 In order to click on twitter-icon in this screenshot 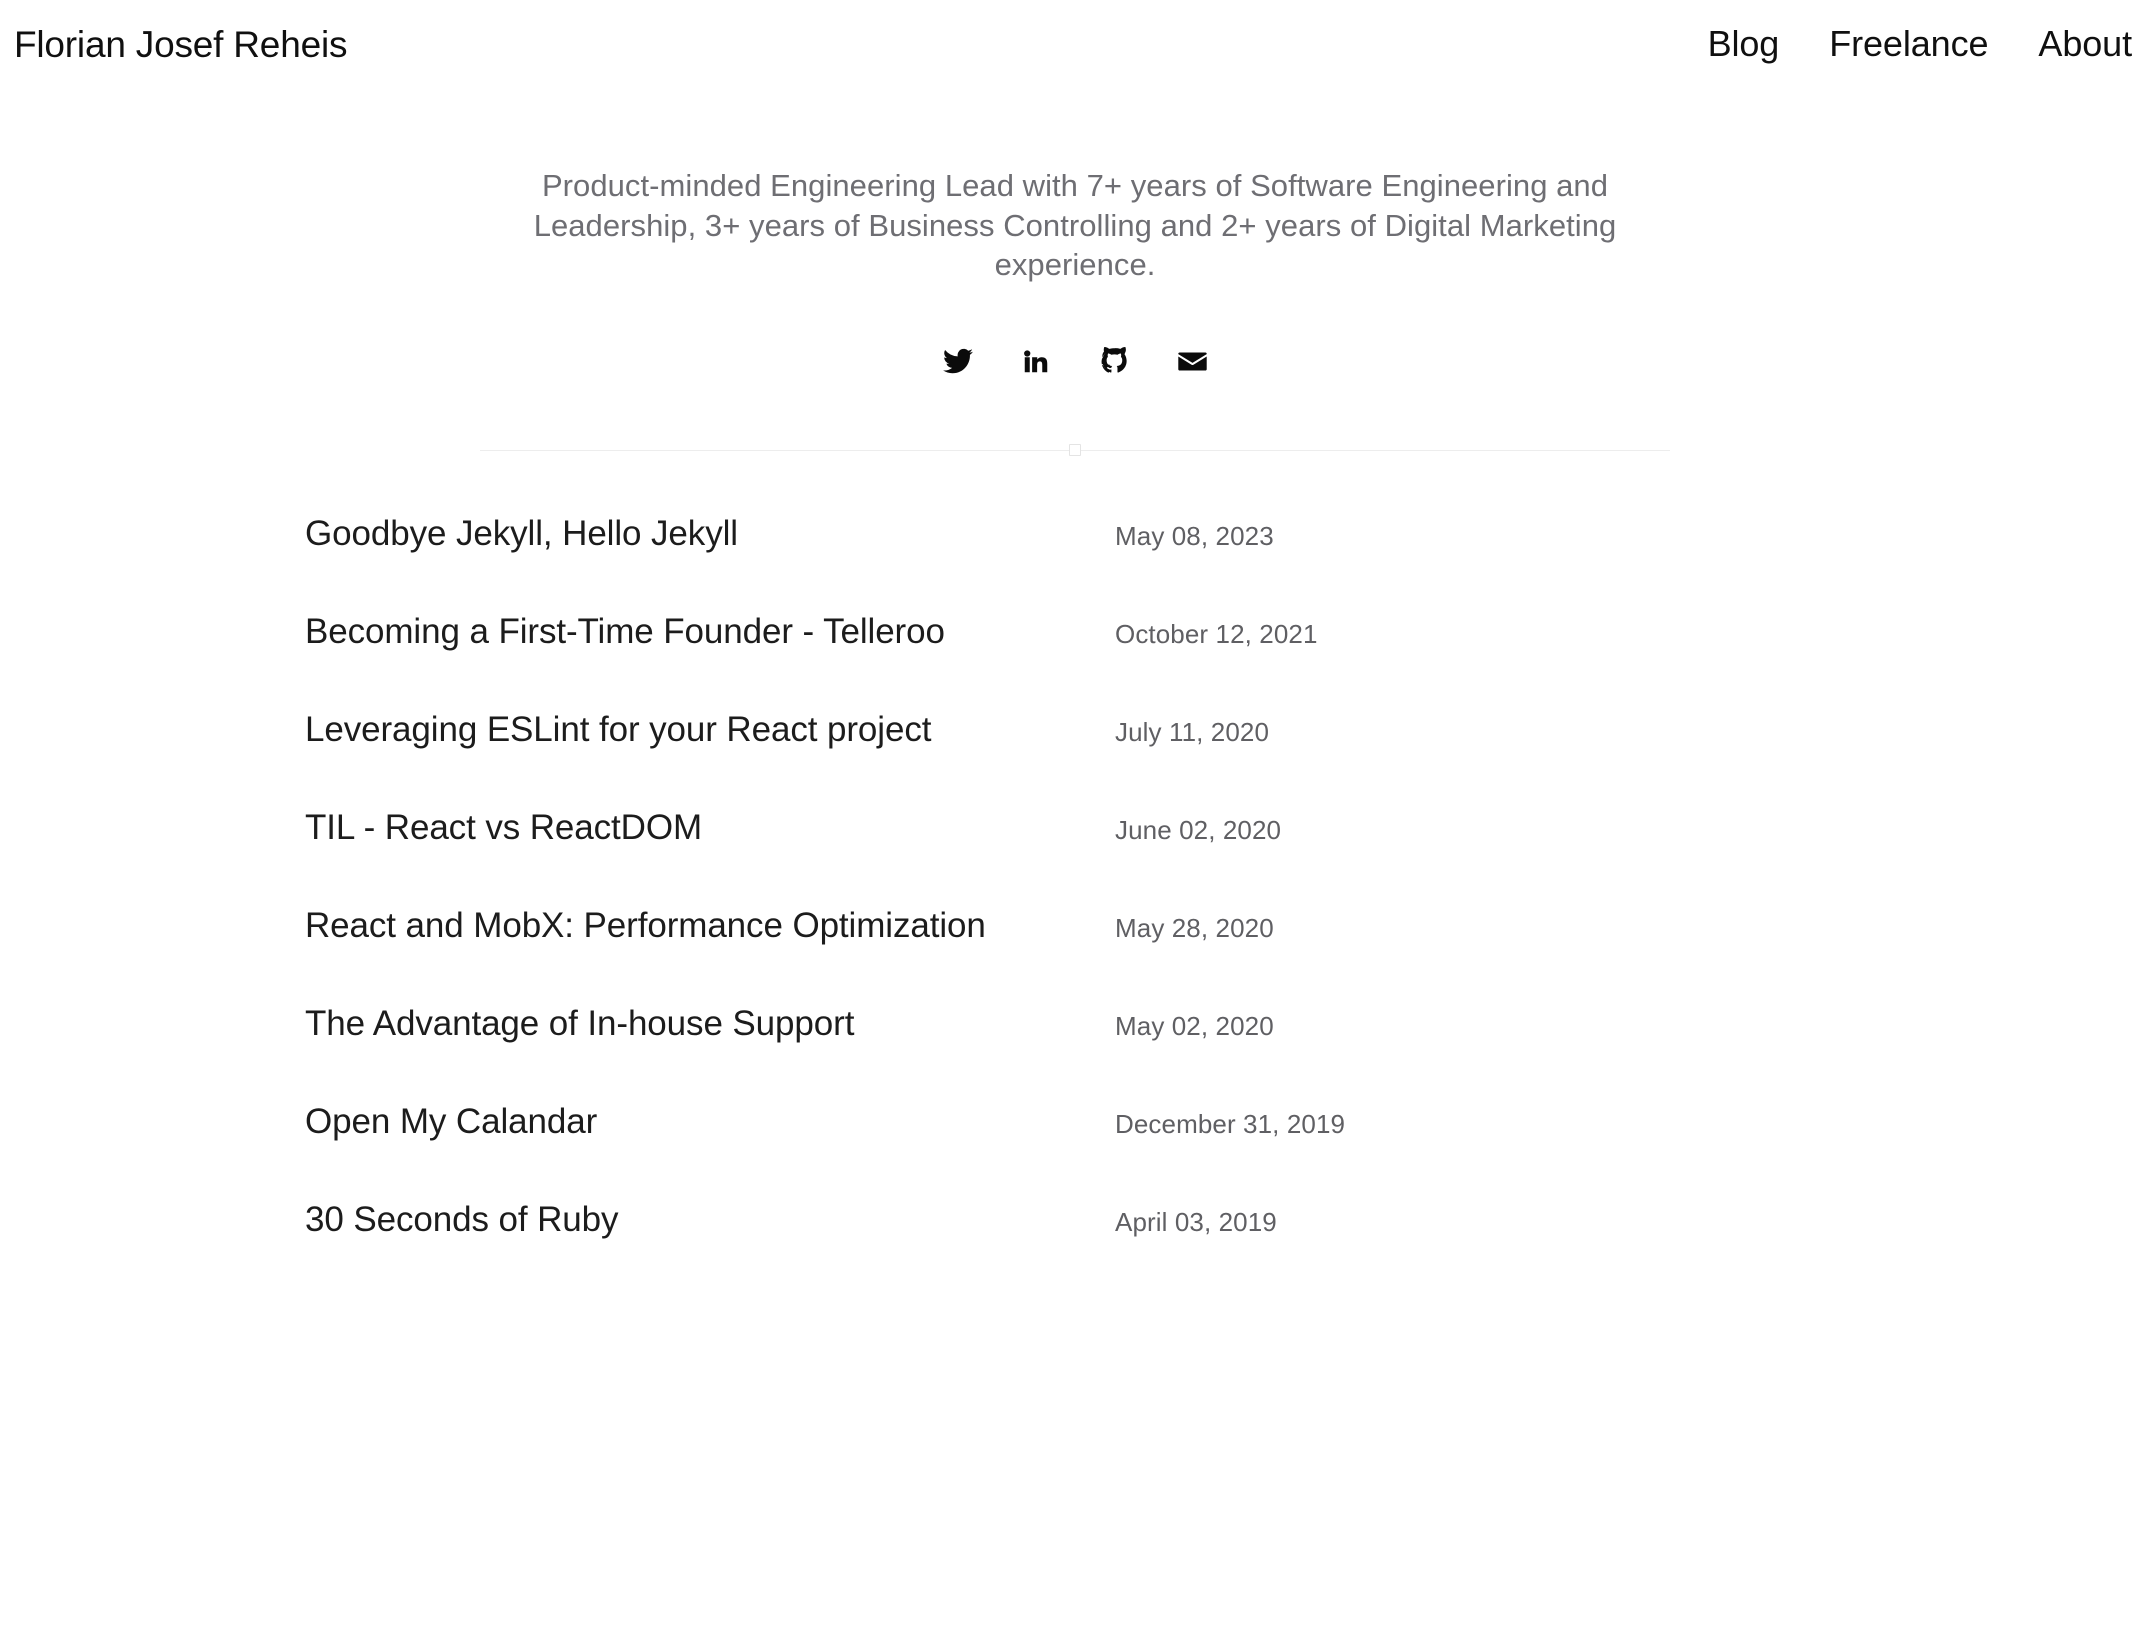, I will do `click(958, 361)`.